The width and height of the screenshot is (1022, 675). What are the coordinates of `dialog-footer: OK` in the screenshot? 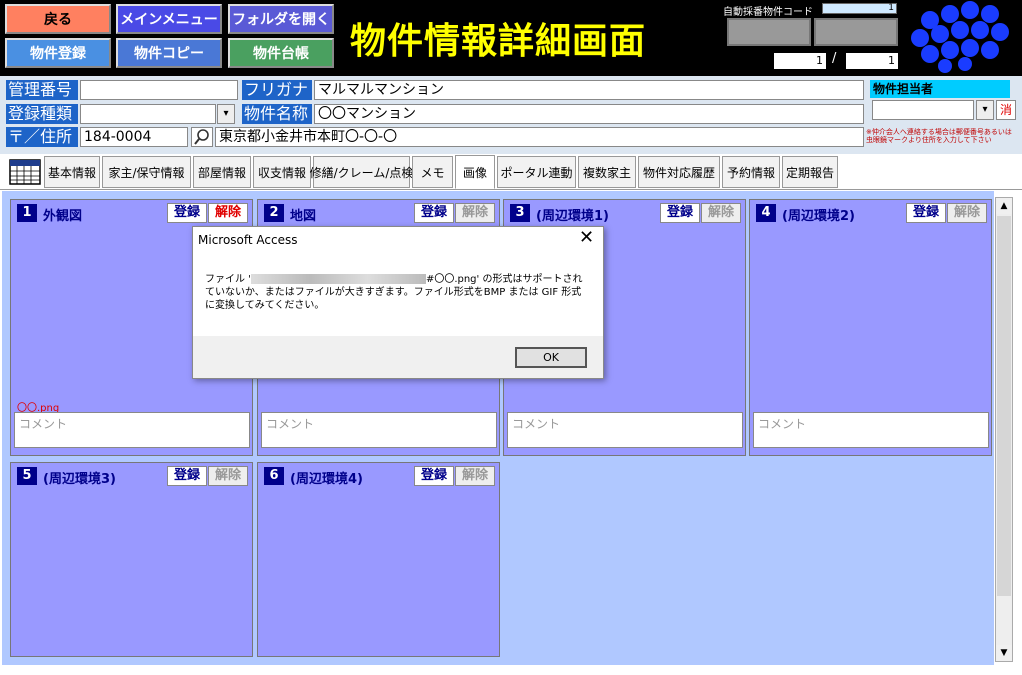 It's located at (398, 357).